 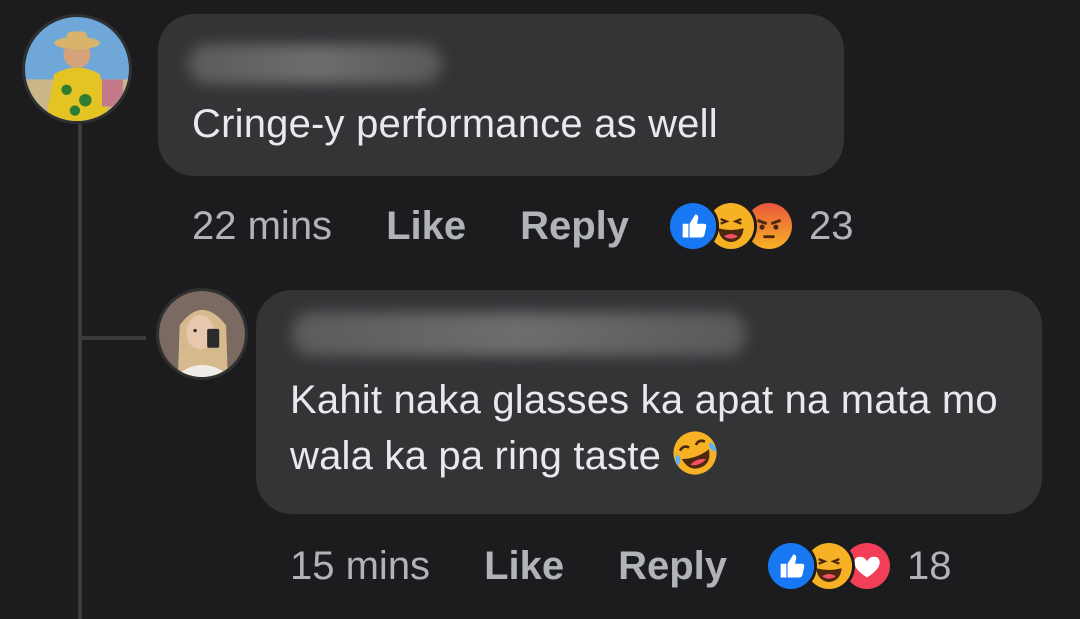 I want to click on comment-actions: 22 mins Like Reply 23, so click(x=523, y=226).